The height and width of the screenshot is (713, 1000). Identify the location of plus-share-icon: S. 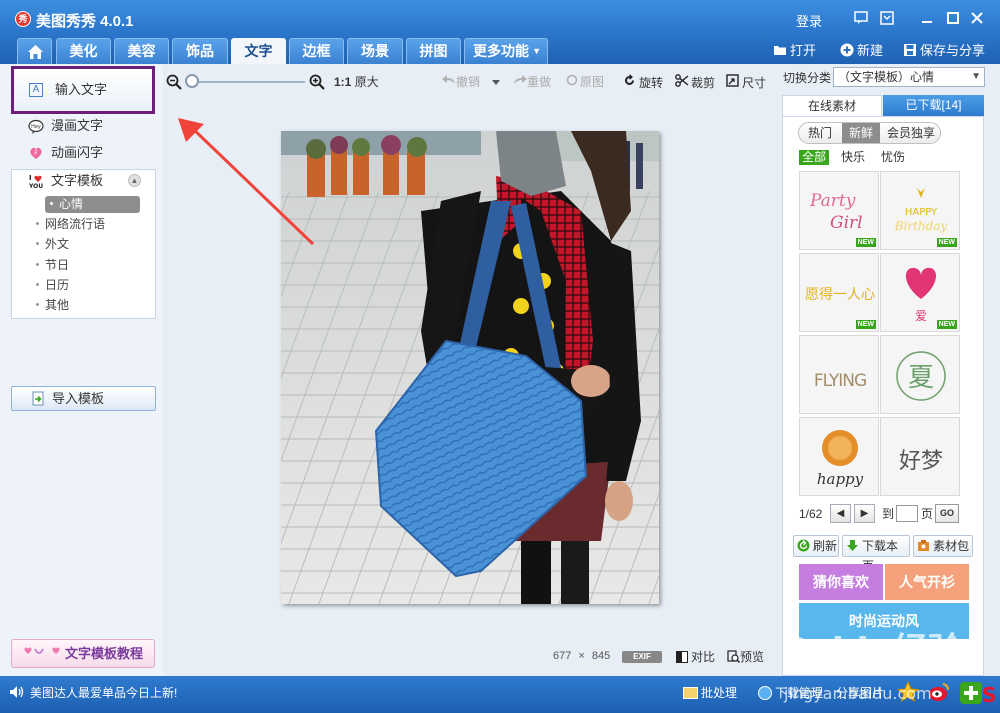
(980, 693).